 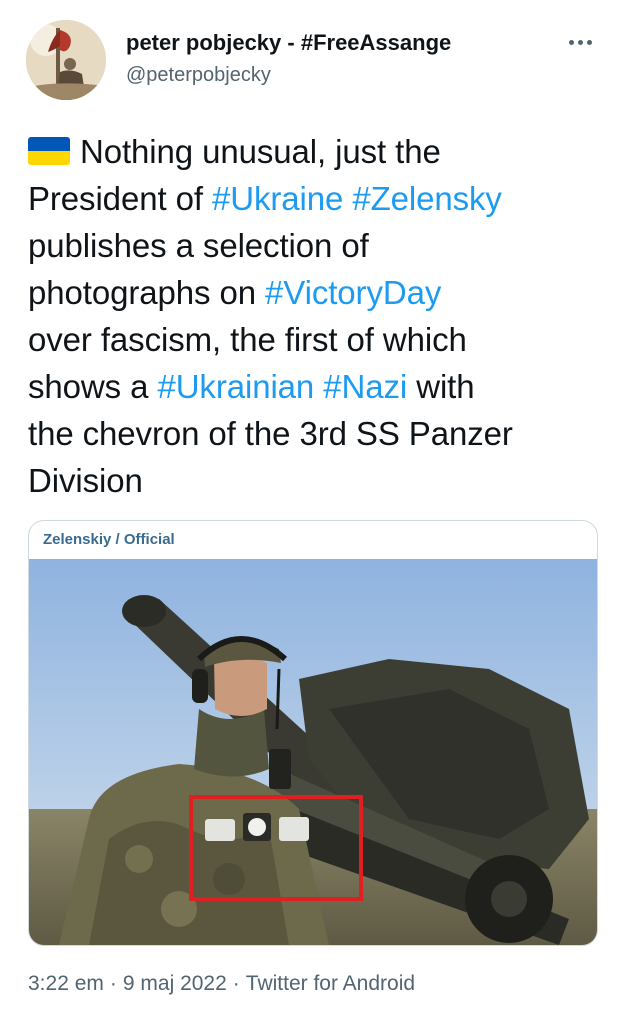 I want to click on ukraine-flag-icon, so click(x=49, y=151).